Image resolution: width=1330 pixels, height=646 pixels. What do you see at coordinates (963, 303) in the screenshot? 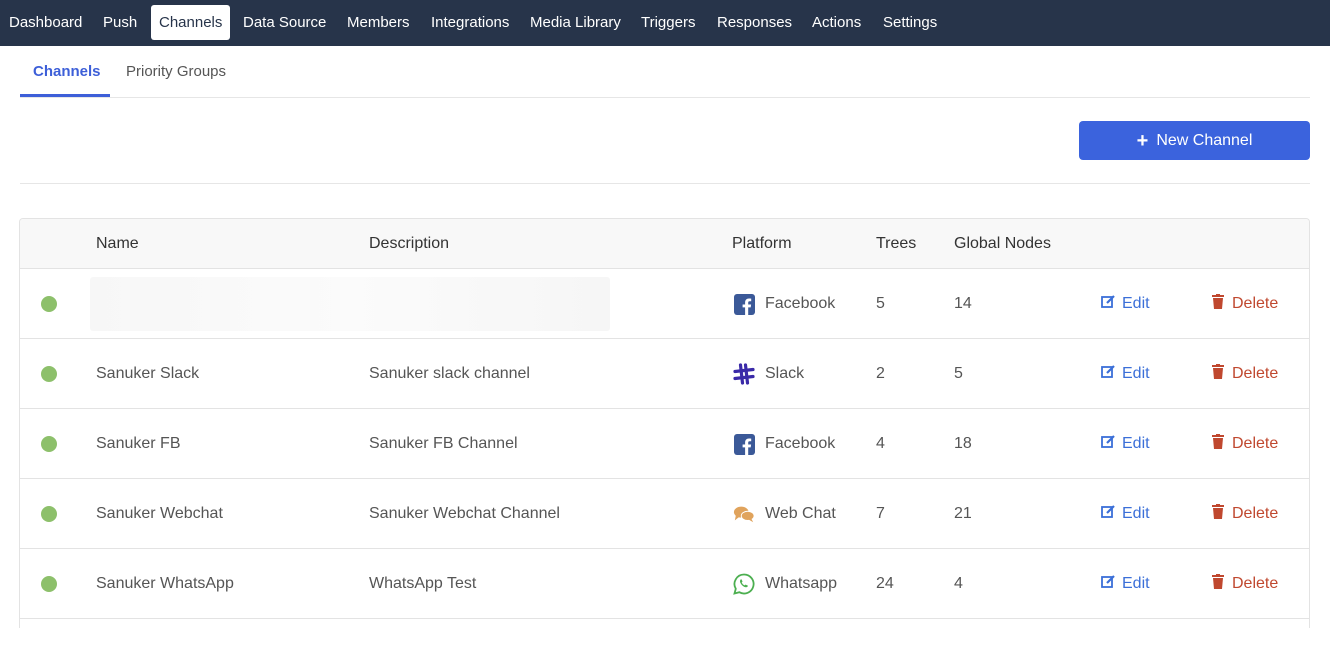
I see `global-nodes-count: 14` at bounding box center [963, 303].